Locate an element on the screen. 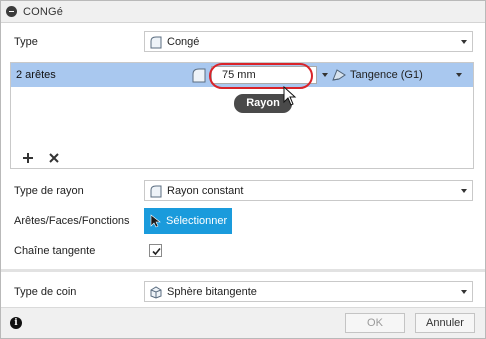 This screenshot has width=486, height=339. radius-type-value: Rayon constant is located at coordinates (205, 190).